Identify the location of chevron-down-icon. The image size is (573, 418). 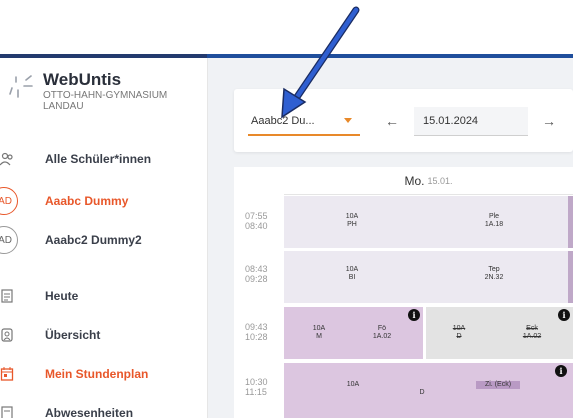
(348, 120).